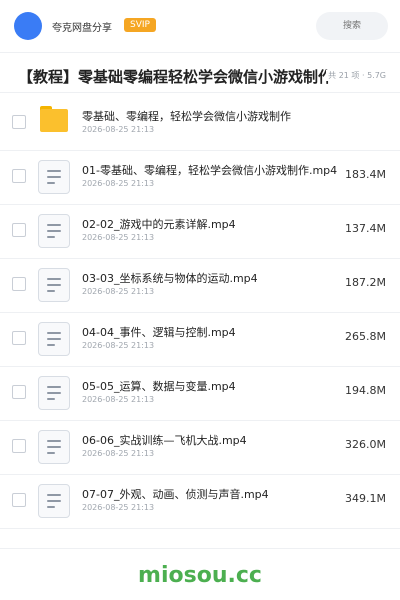 Image resolution: width=400 pixels, height=600 pixels. I want to click on divider, so click(200, 548).